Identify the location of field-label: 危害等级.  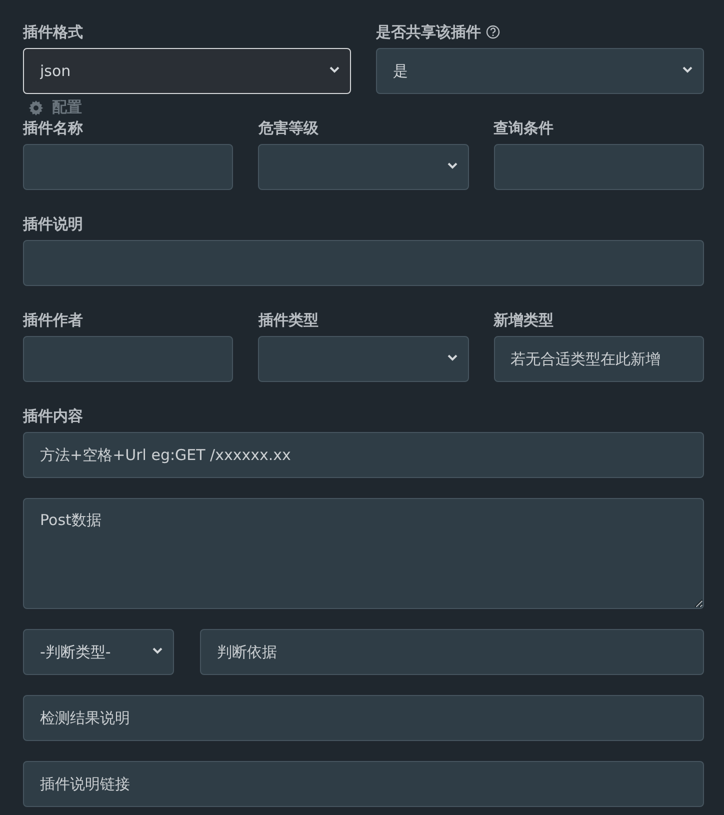
(288, 128).